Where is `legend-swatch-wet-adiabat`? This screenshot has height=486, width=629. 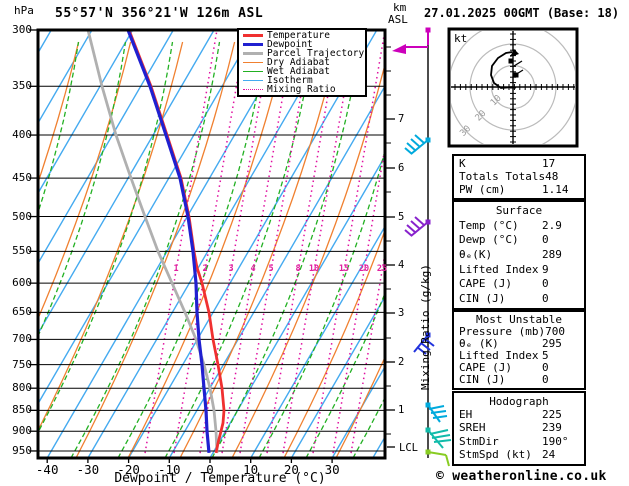
legend-swatch-wet-adiabat is located at coordinates (253, 71).